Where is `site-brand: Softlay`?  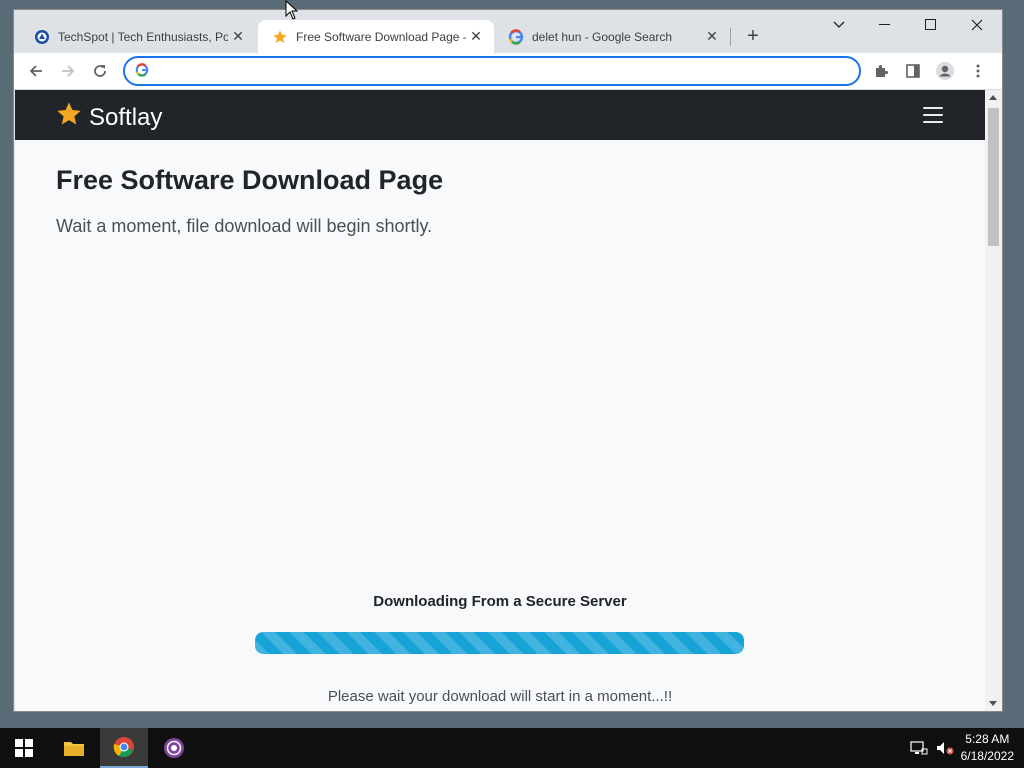 site-brand: Softlay is located at coordinates (108, 117).